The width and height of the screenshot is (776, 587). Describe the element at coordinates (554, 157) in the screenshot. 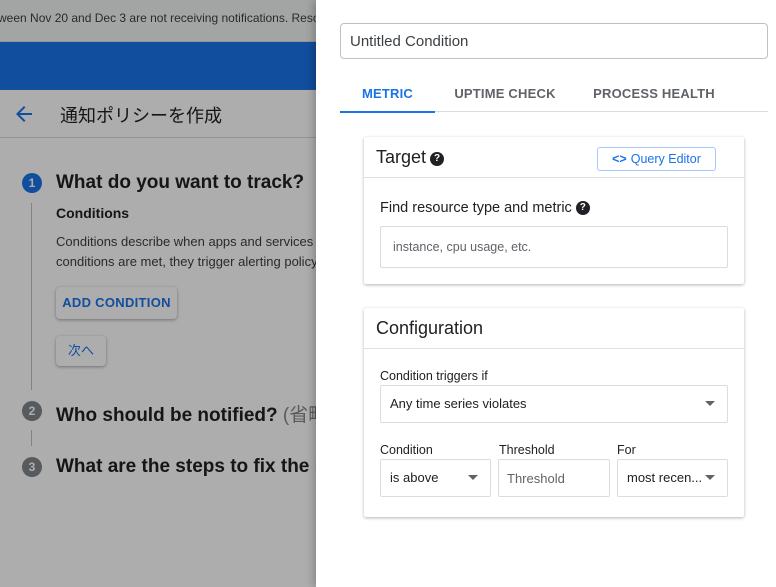

I see `target-card-header: Target? <> Query Editor` at that location.